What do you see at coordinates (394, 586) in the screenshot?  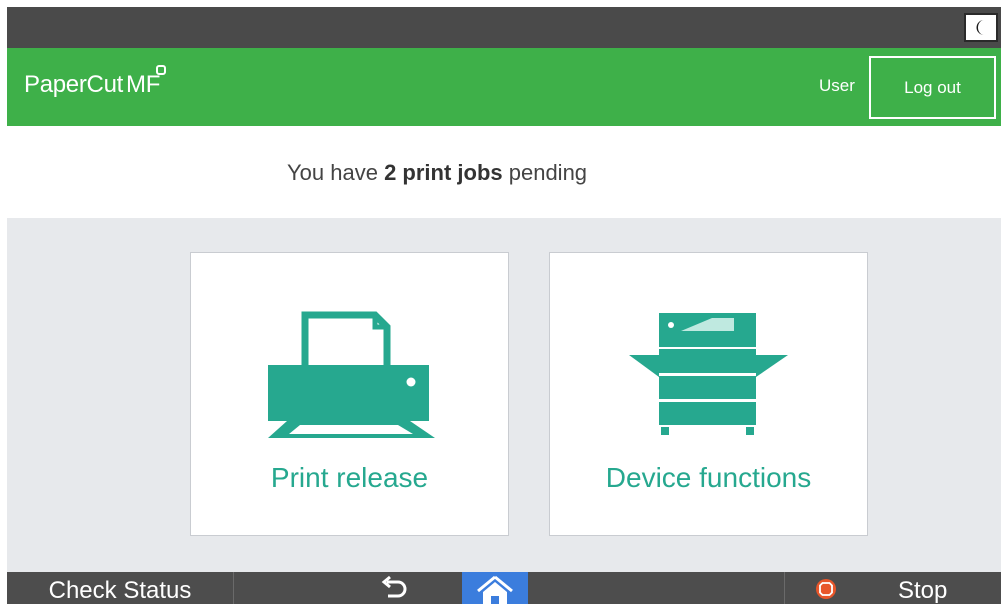 I see `back-arrow-icon` at bounding box center [394, 586].